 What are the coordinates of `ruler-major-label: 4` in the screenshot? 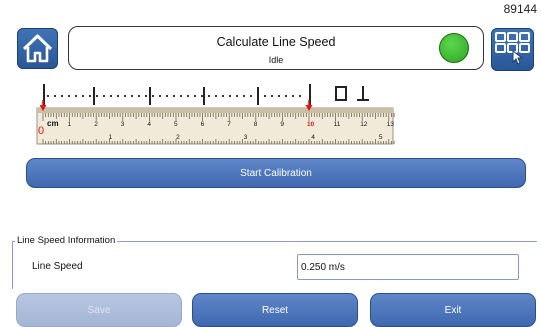 It's located at (149, 124).